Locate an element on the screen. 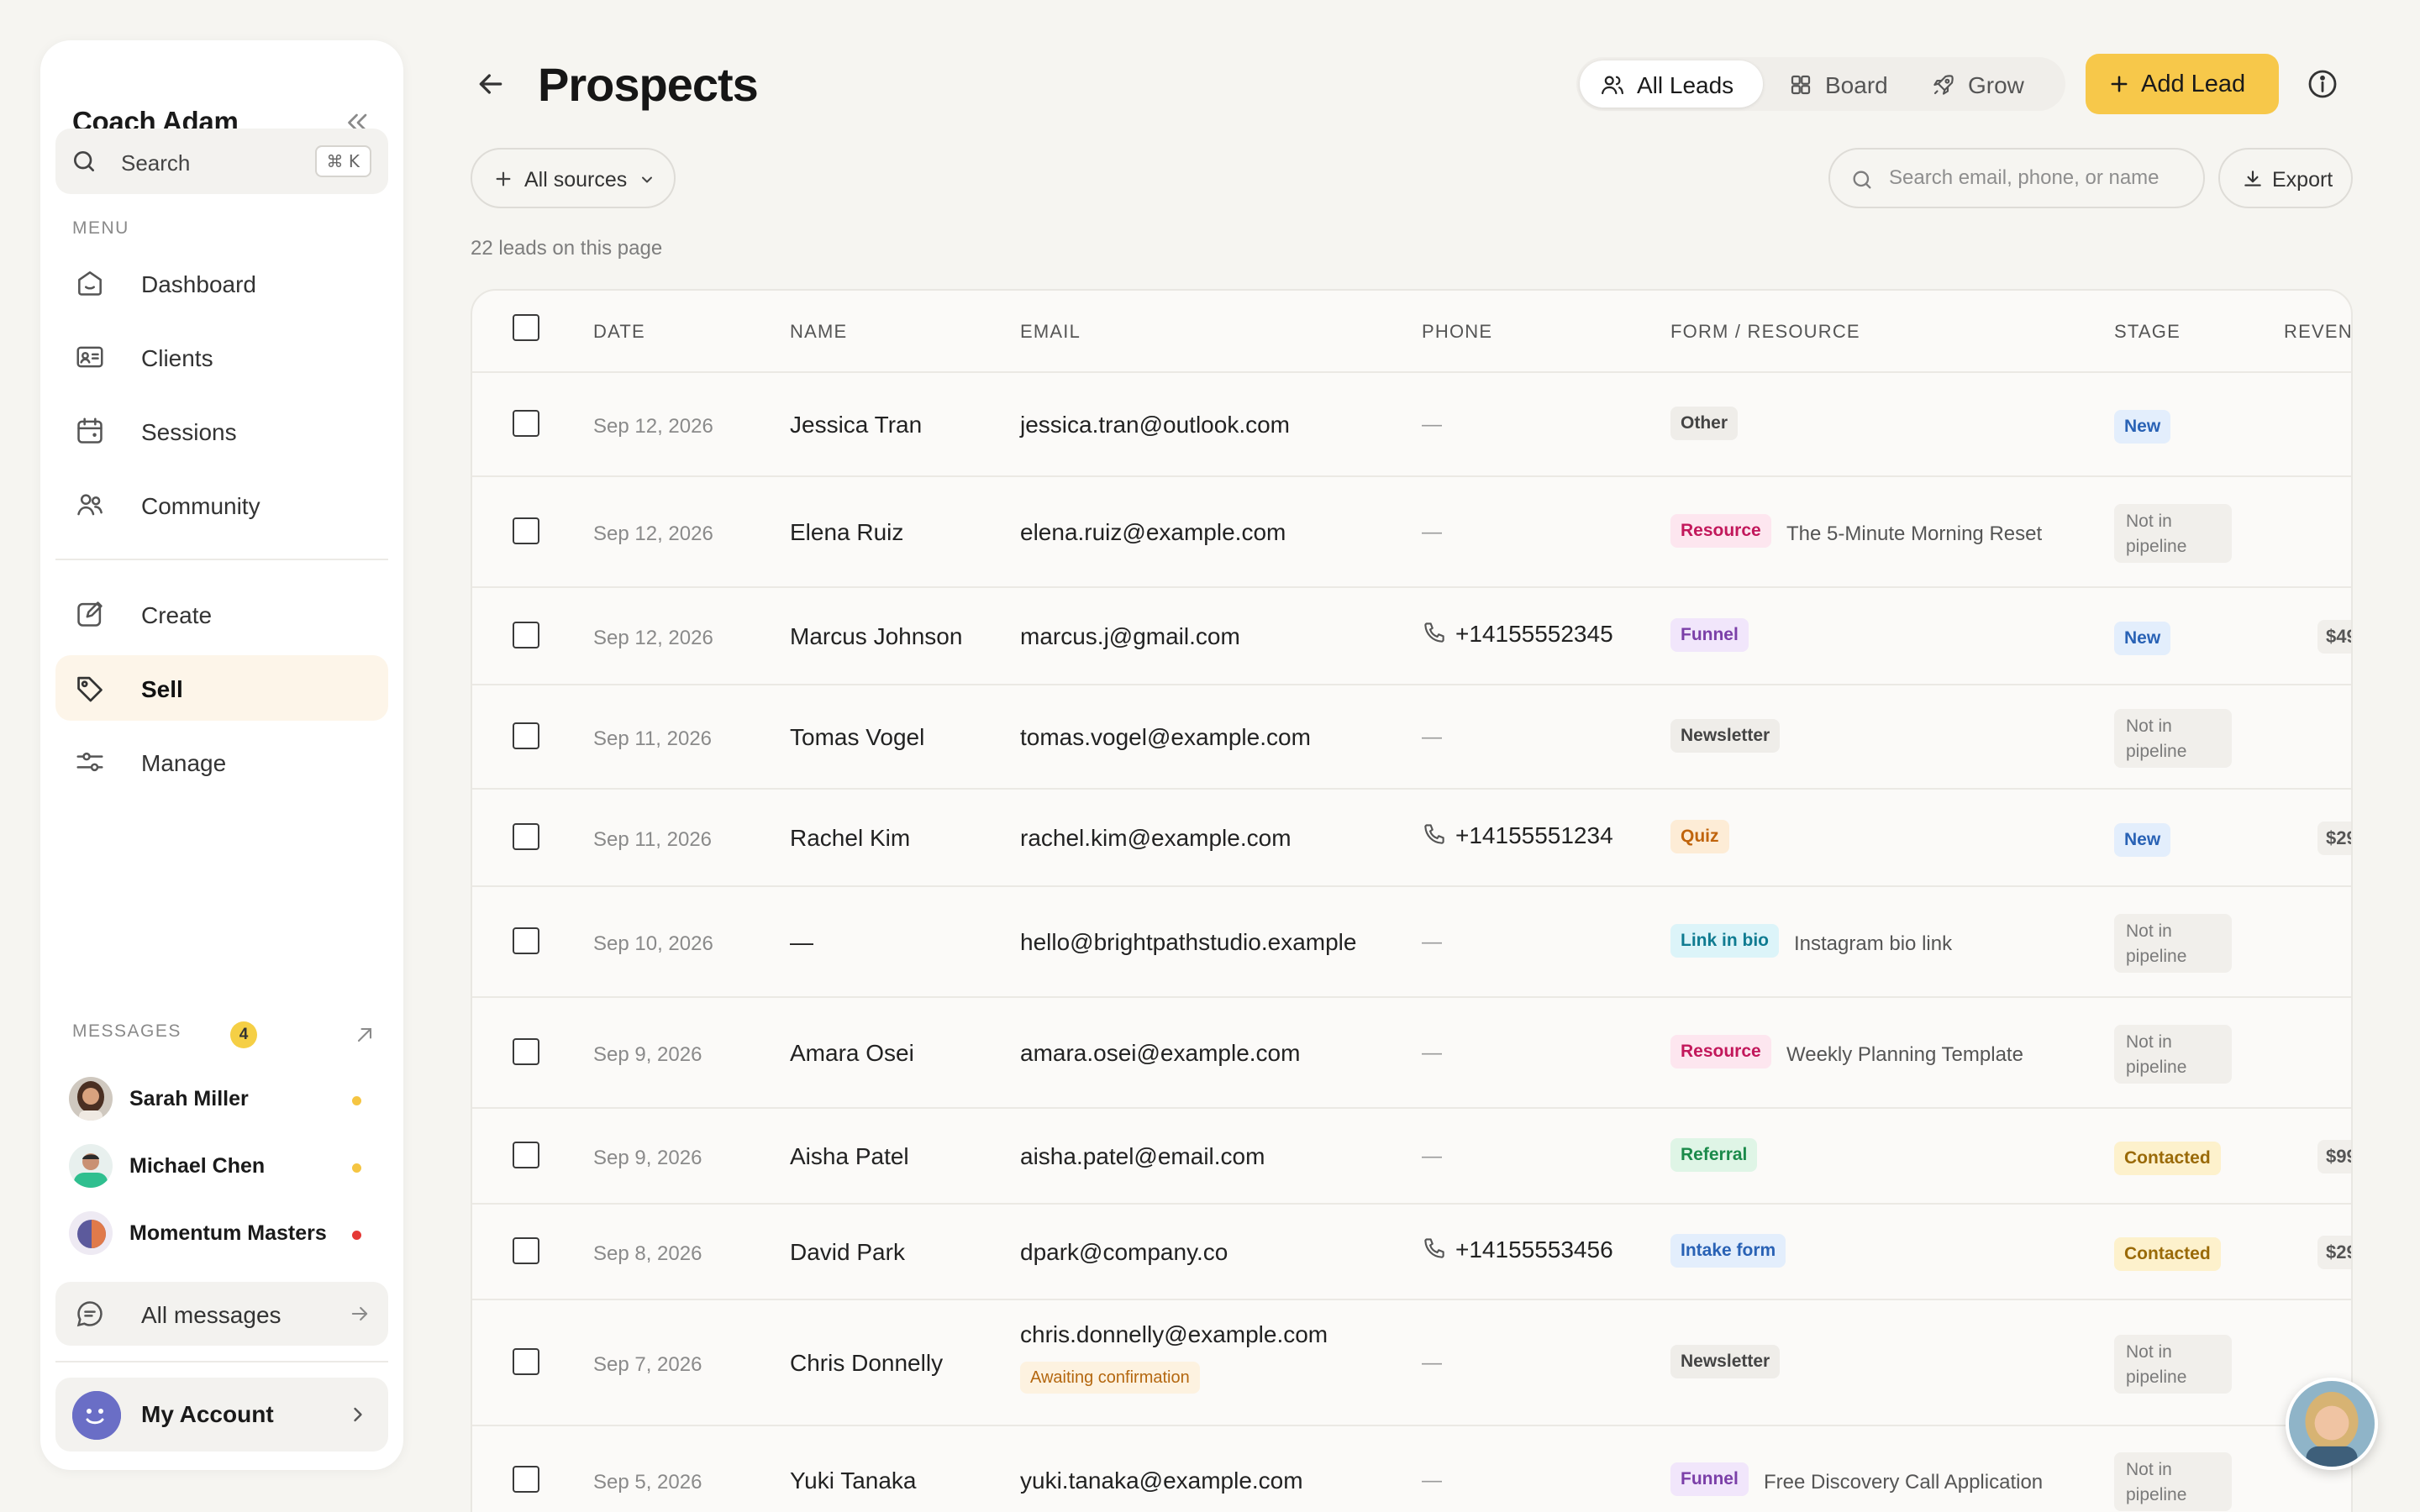 The width and height of the screenshot is (2420, 1512). resource-name: Instagram bio link is located at coordinates (1873, 943).